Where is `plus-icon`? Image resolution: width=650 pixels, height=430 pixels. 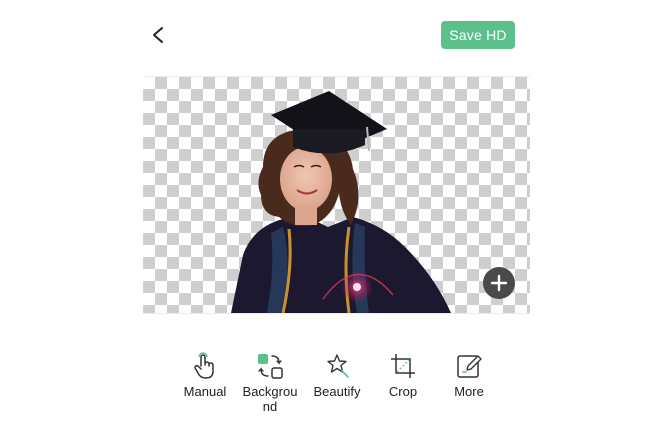 plus-icon is located at coordinates (499, 283).